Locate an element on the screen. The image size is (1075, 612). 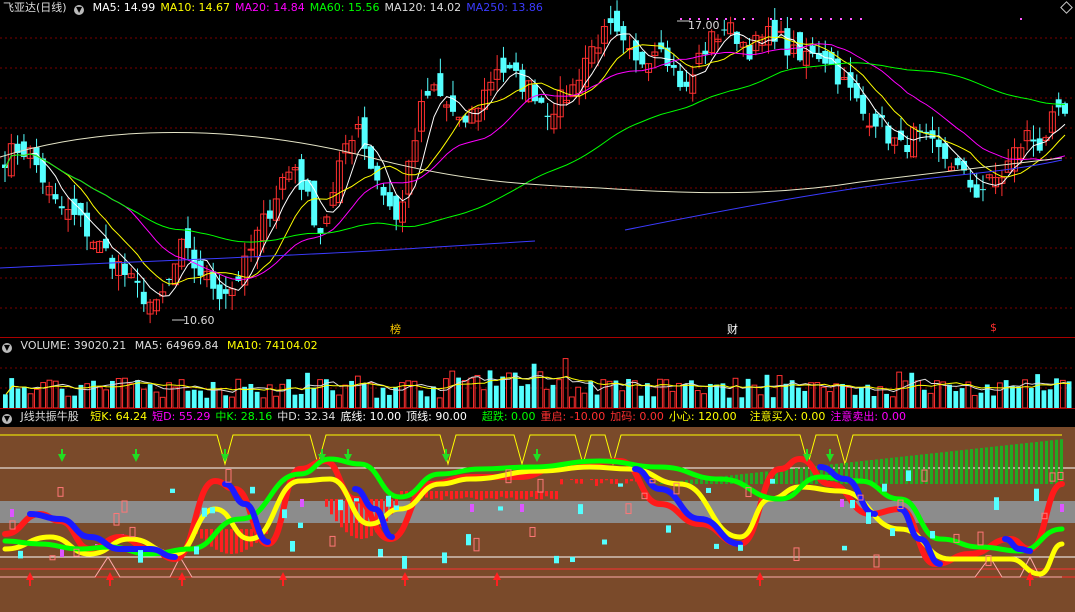
indicator-item-3: 中D: 32.34 is located at coordinates (306, 416).